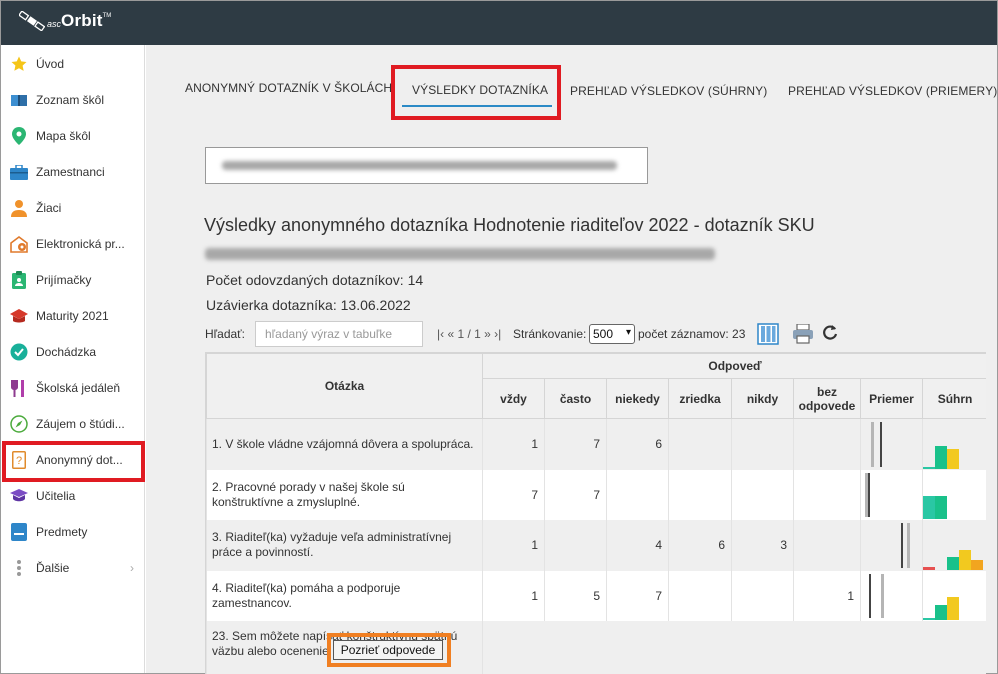 The height and width of the screenshot is (674, 998). What do you see at coordinates (344, 386) in the screenshot?
I see `column-header-otazka: Otázka` at bounding box center [344, 386].